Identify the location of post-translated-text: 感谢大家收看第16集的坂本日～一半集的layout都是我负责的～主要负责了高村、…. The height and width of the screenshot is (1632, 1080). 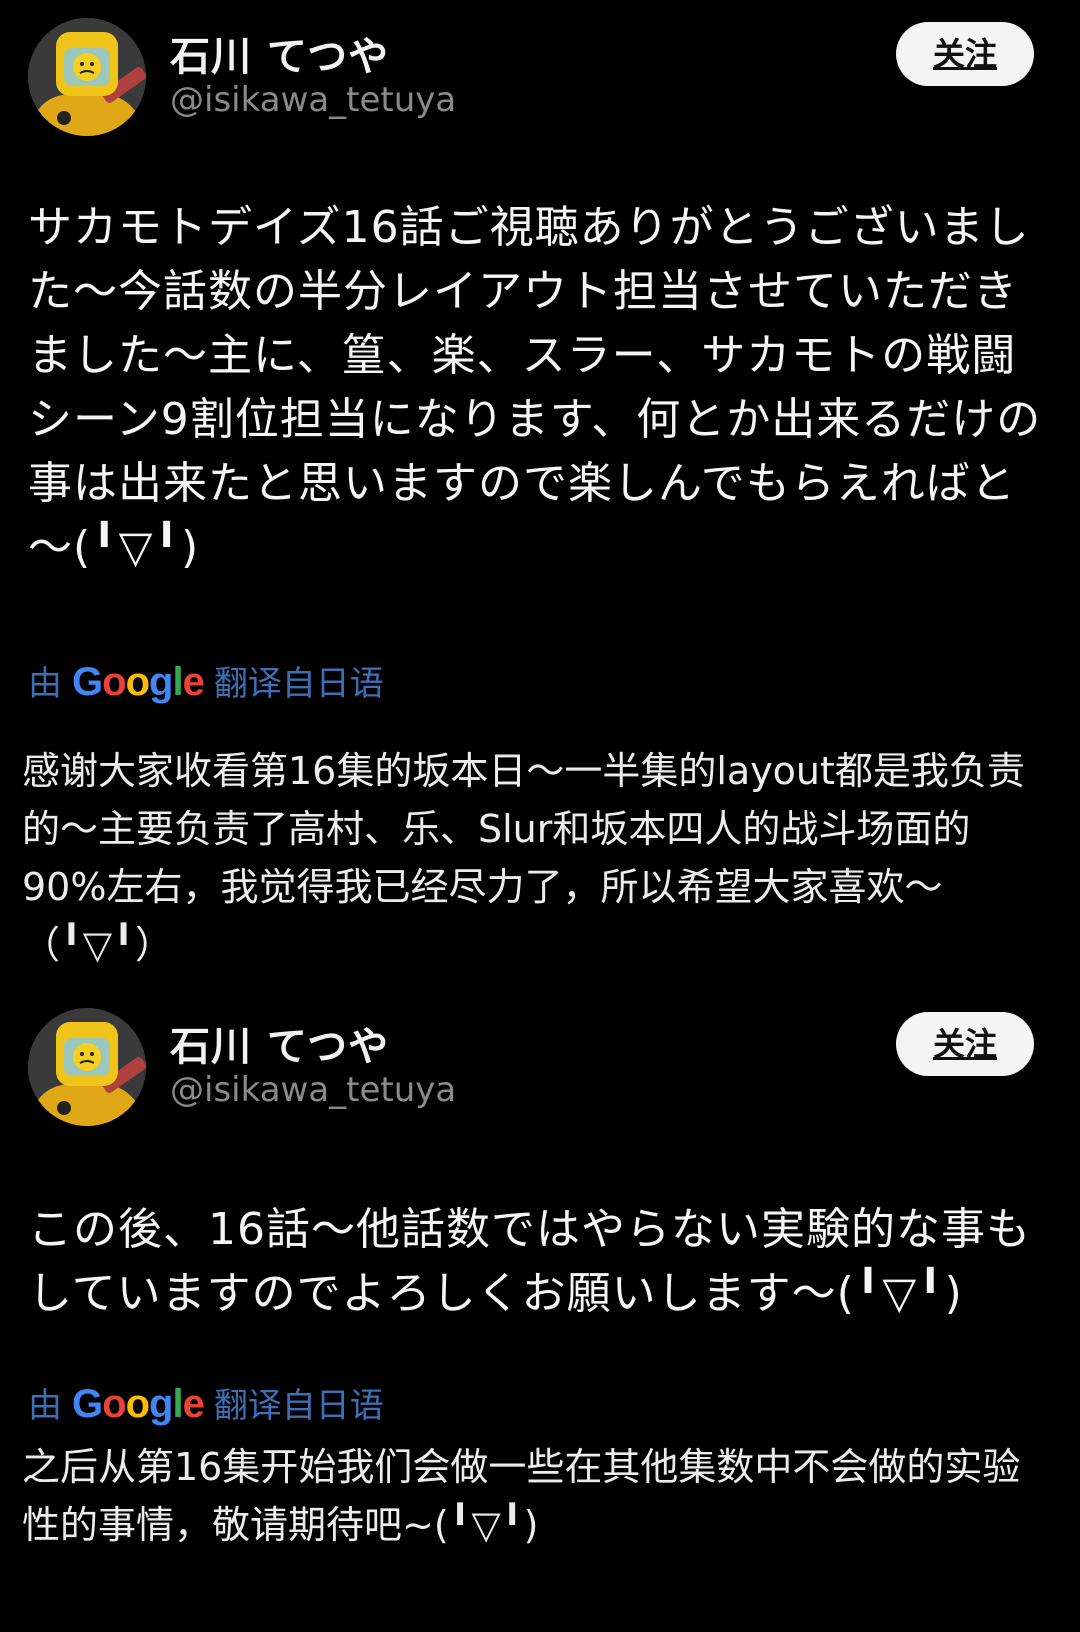
(523, 858).